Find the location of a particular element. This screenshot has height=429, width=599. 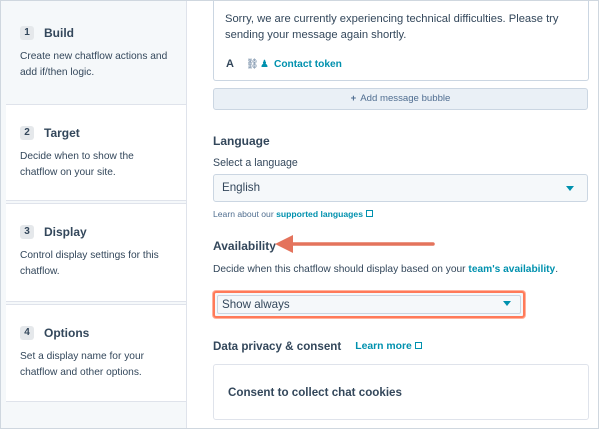

availability-desc-suffix: . is located at coordinates (557, 269).